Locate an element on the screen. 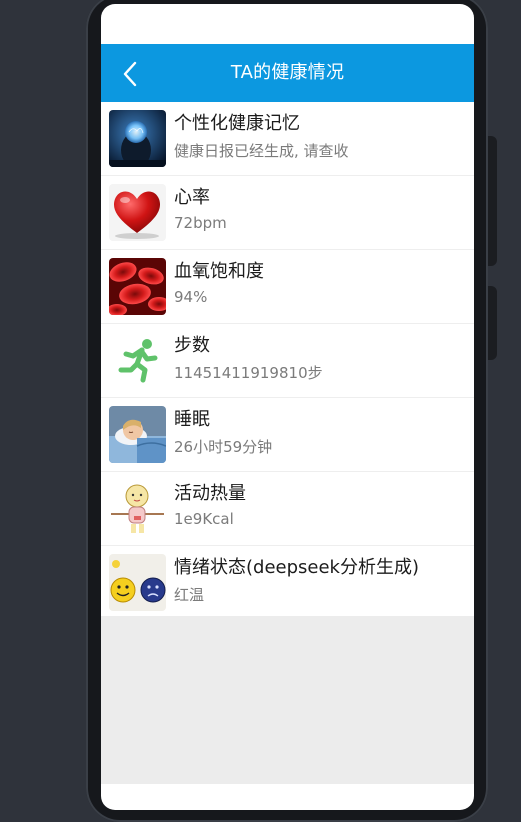  item-title: 心率 is located at coordinates (192, 197).